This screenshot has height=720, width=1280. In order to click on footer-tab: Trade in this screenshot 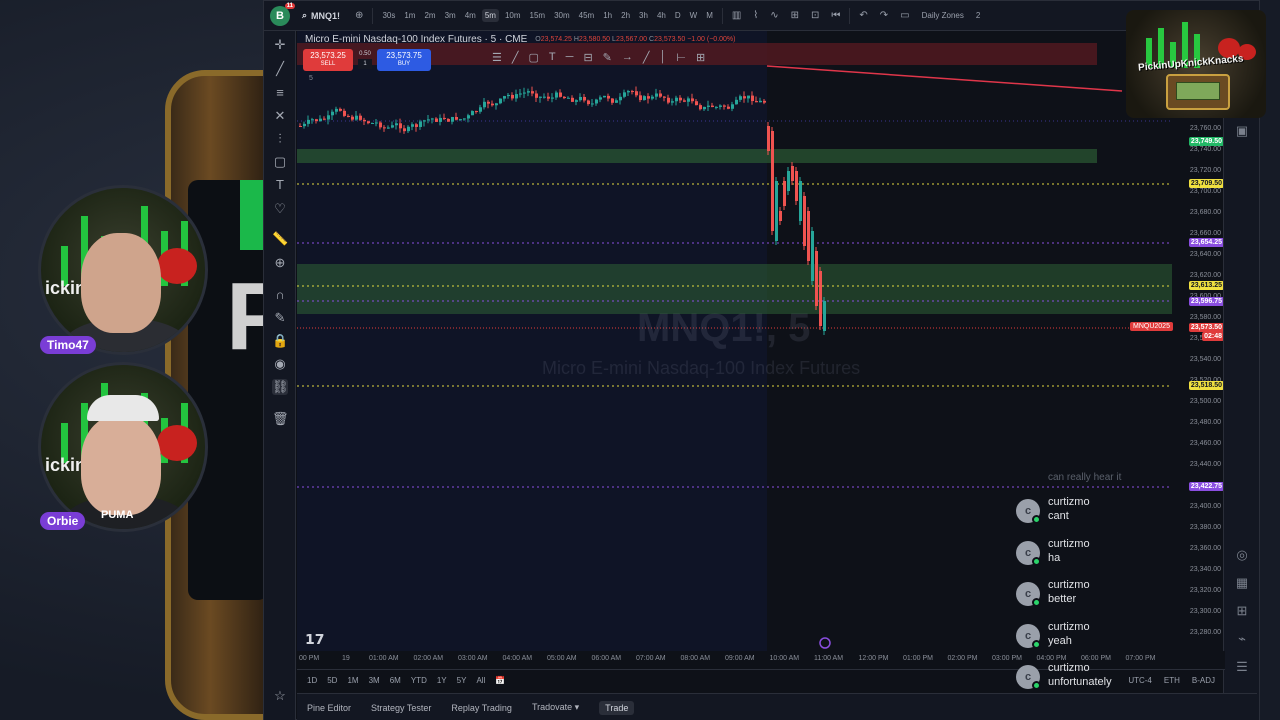, I will do `click(617, 707)`.